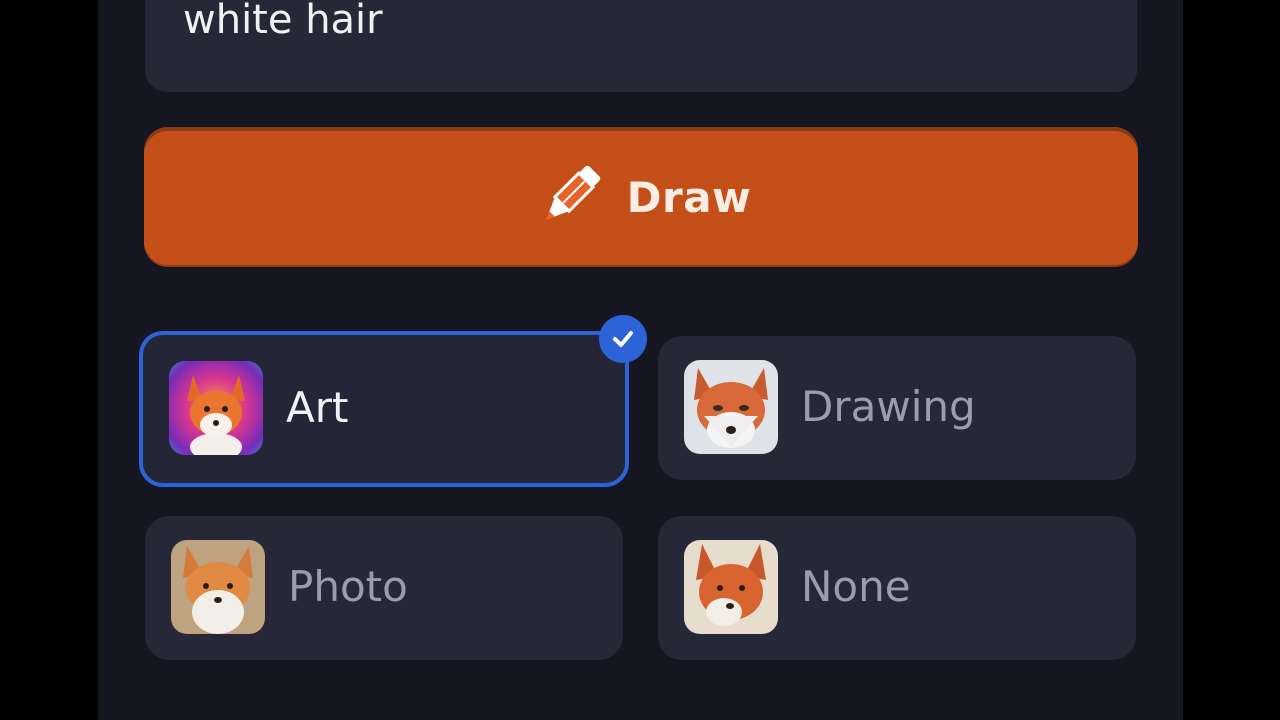 This screenshot has width=1280, height=720. I want to click on fox-art-thumbnail, so click(216, 408).